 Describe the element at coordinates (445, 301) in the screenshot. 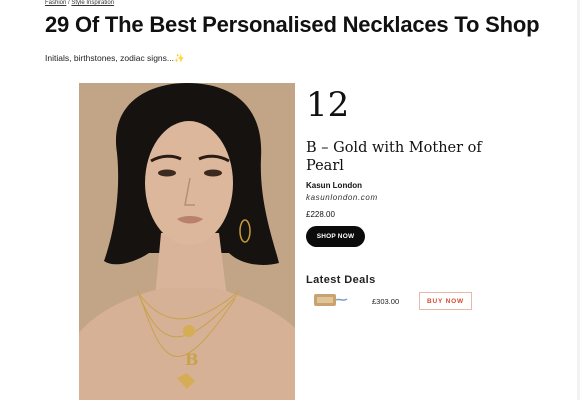

I see `buy-now-button: BUY NOW` at that location.